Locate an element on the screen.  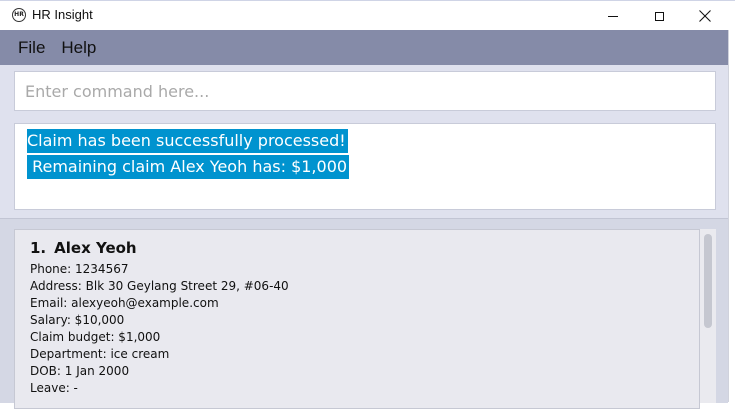
employee-dob: DOB: 1 Jan 2000 is located at coordinates (80, 371).